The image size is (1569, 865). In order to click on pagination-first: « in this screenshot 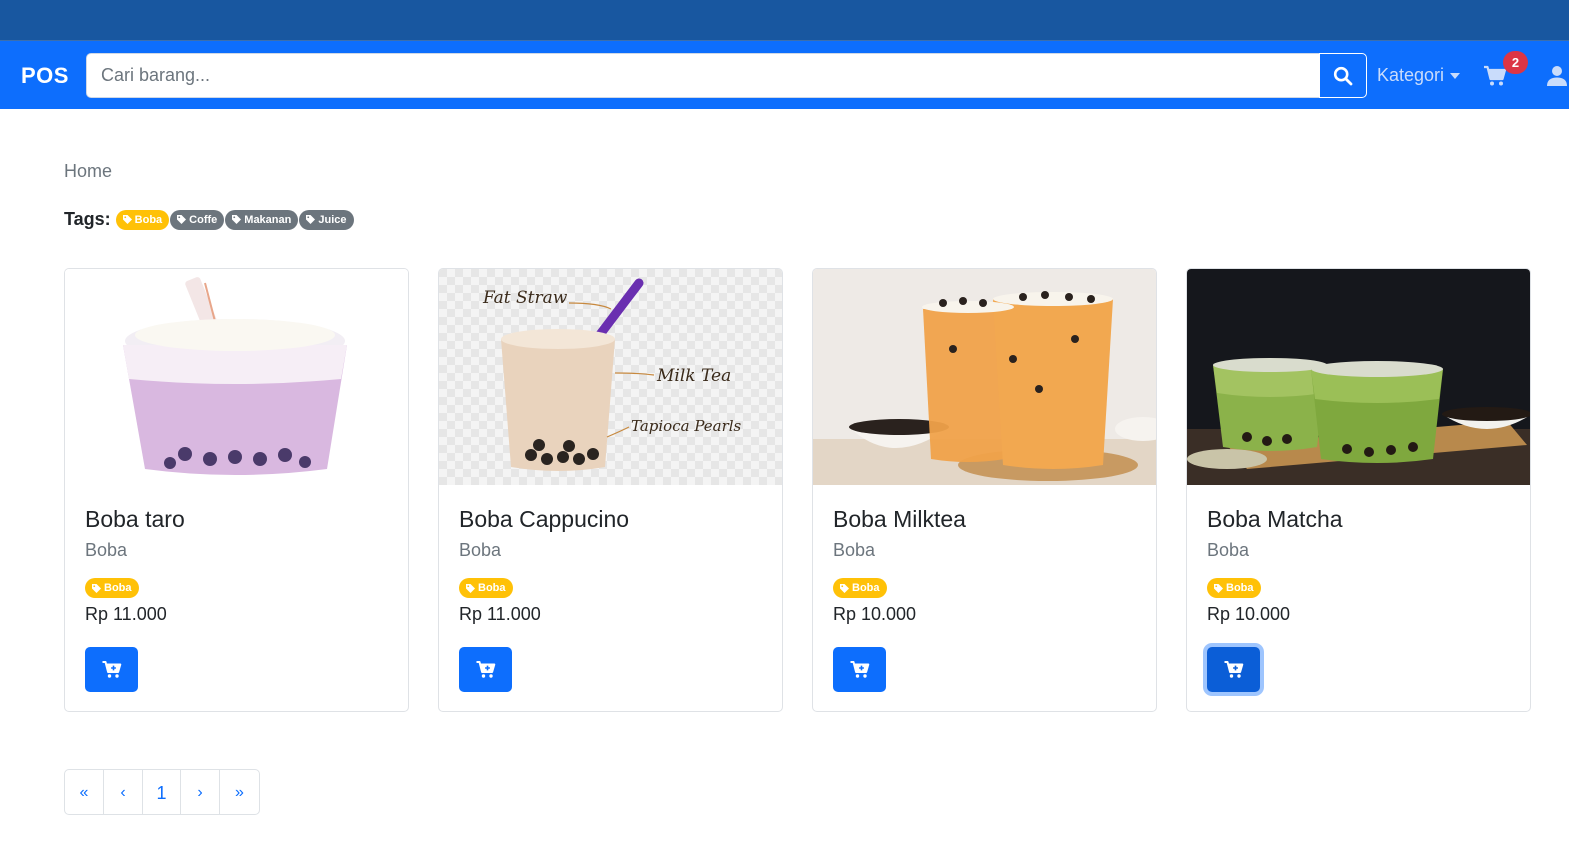, I will do `click(84, 792)`.